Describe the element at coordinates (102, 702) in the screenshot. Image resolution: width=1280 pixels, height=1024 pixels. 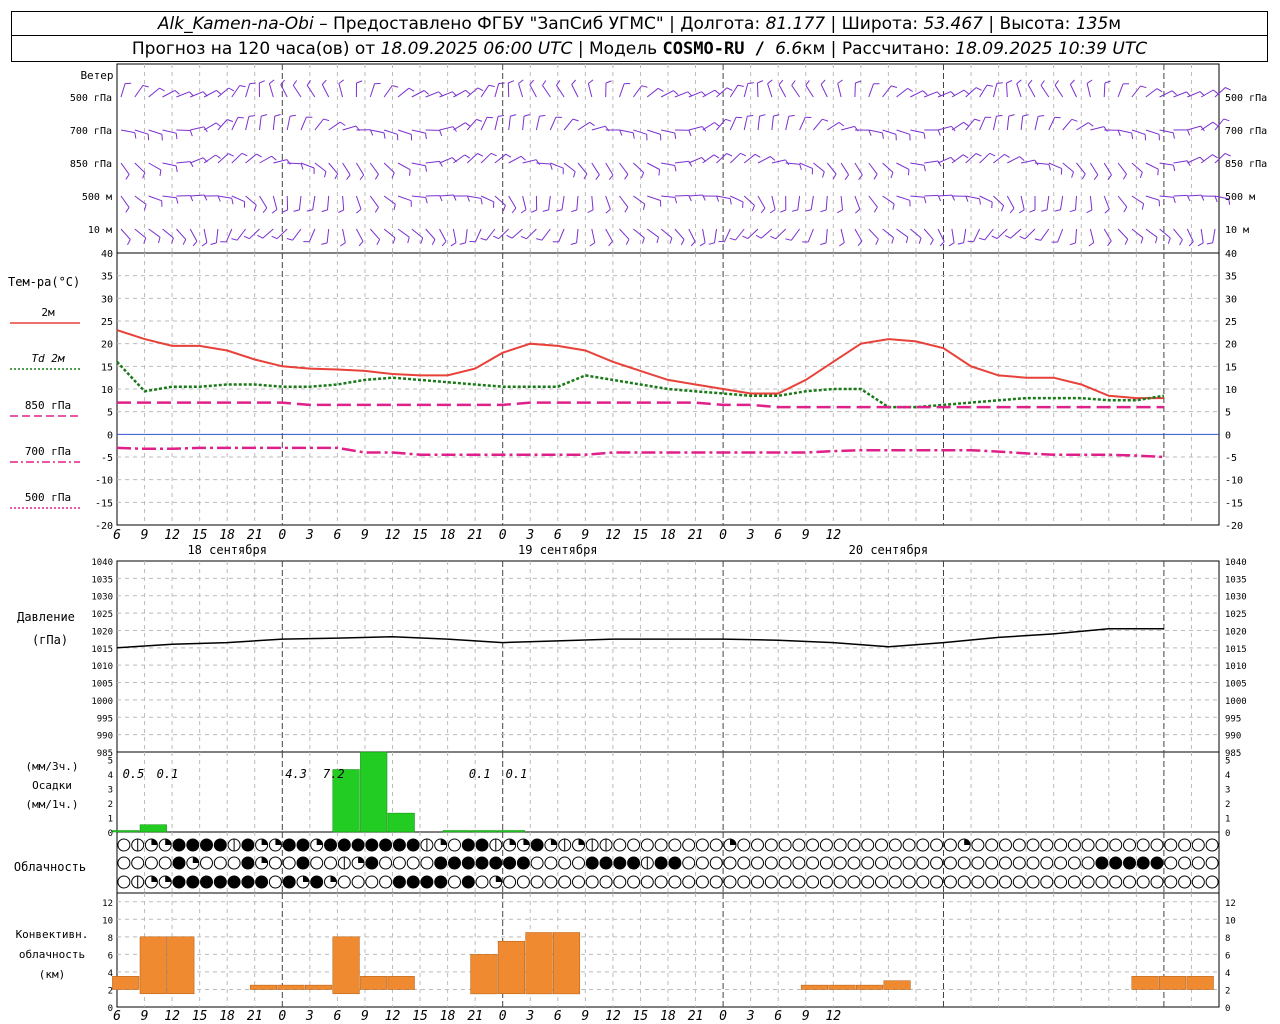
I see `press-ytick-left: 1000` at that location.